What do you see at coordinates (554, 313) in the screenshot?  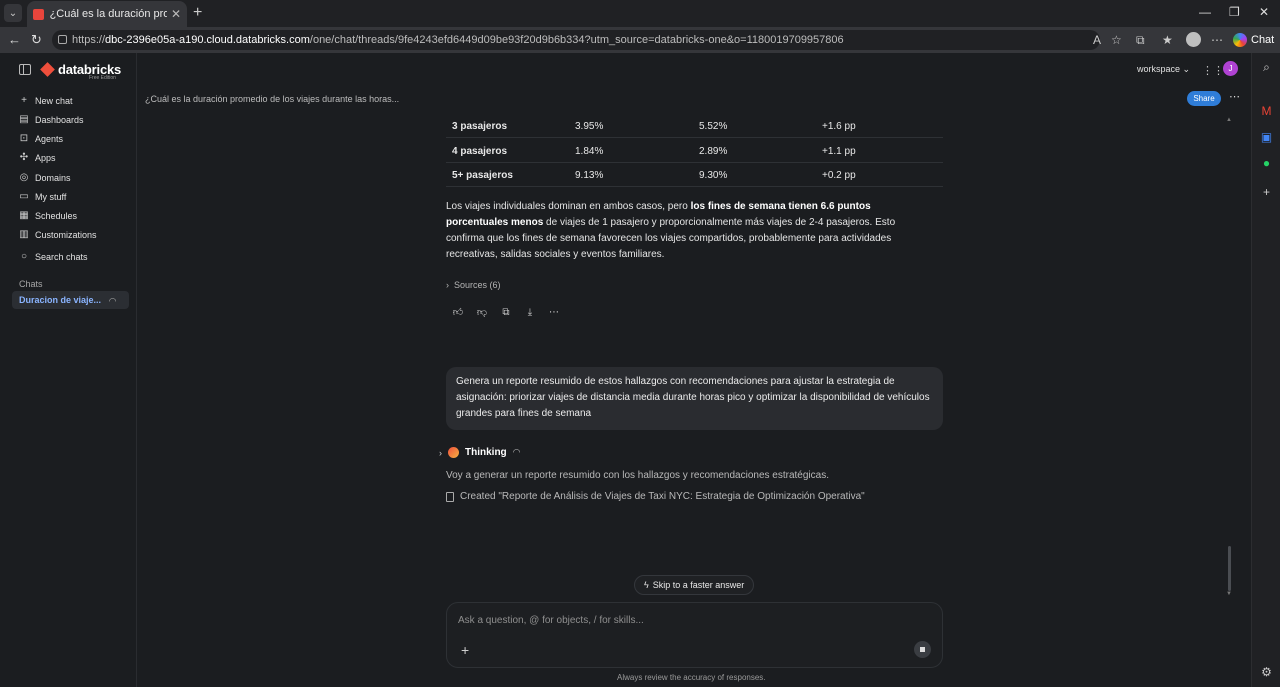 I see `more-actions-icon: ⋯` at bounding box center [554, 313].